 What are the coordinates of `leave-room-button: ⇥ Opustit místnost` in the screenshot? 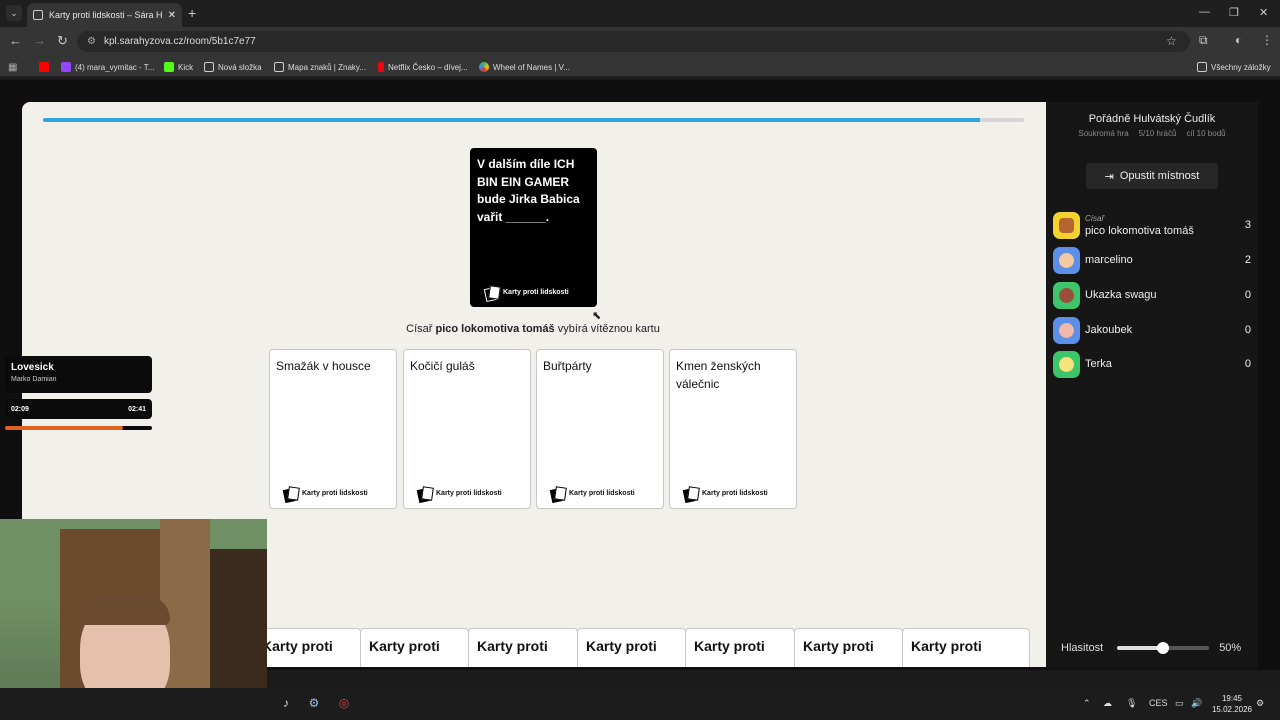 It's located at (1152, 176).